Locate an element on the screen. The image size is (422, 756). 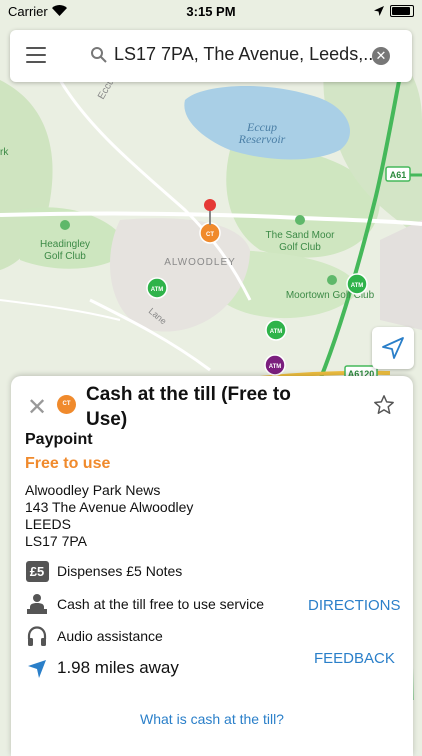
feature-notes: £5 Dispenses £5 Notes is located at coordinates (103, 571).